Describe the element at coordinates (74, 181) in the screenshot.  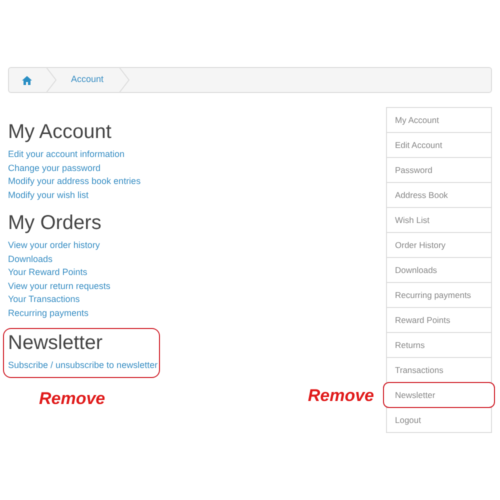
I see `menu-link: Modify your address book entries` at that location.